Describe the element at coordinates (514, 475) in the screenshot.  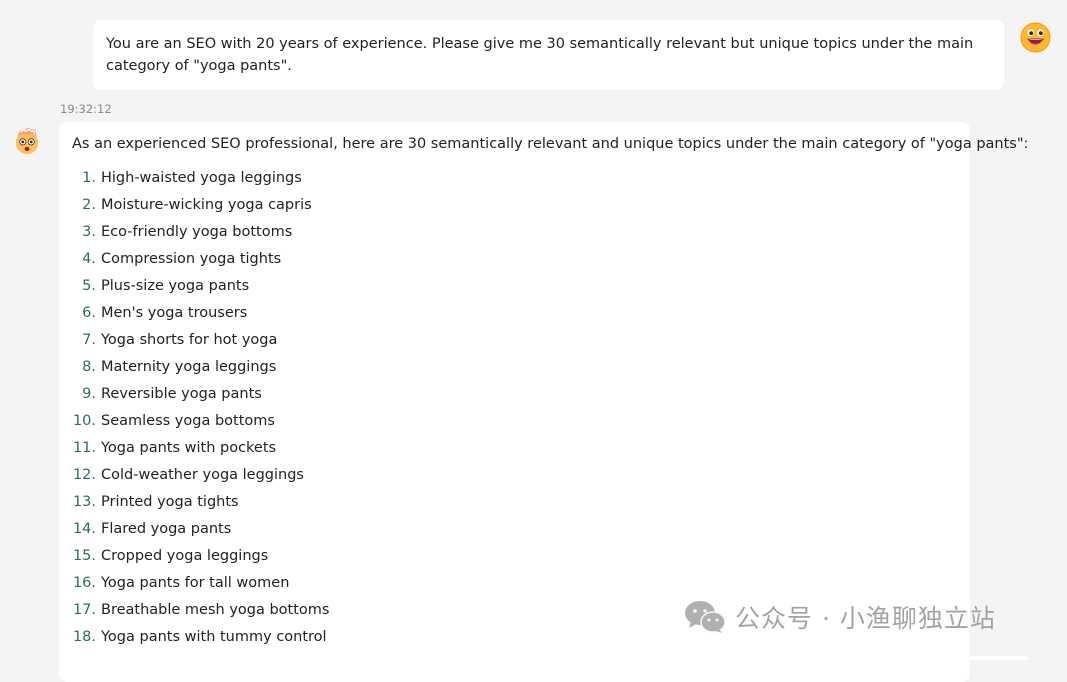
I see `list-item: 12. Cold-weather yoga leggings` at that location.